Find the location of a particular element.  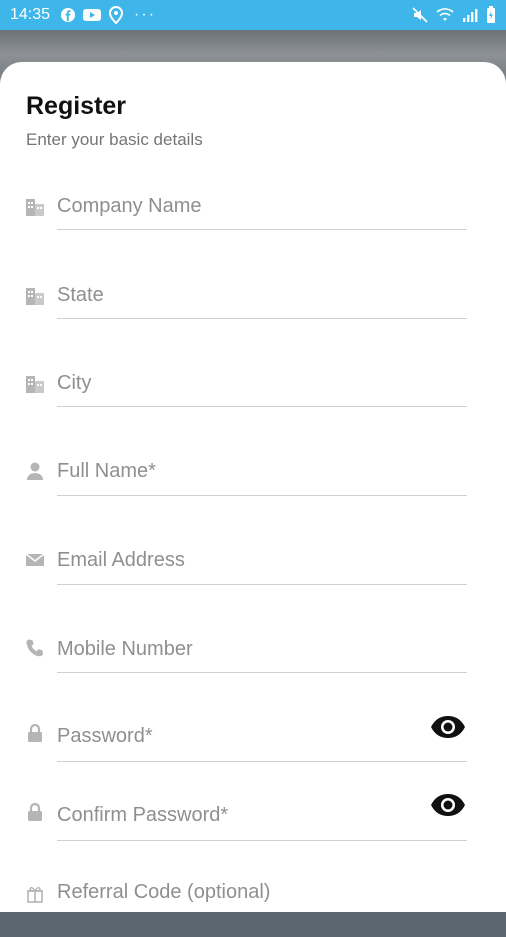

status-time: 14:35 is located at coordinates (30, 14).